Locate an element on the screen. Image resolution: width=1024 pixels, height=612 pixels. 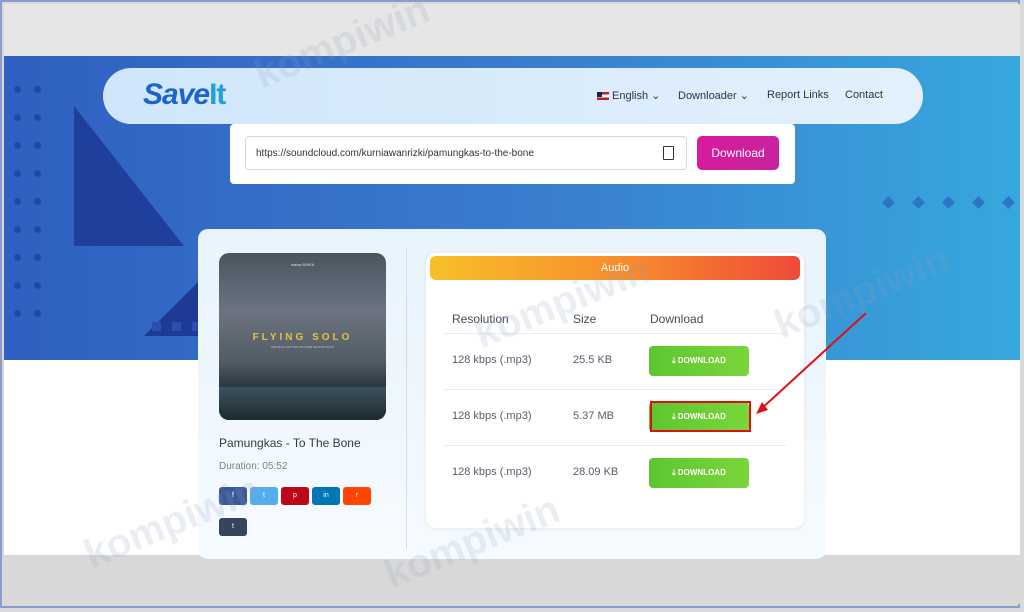
share-reddit-button: r is located at coordinates (357, 496).